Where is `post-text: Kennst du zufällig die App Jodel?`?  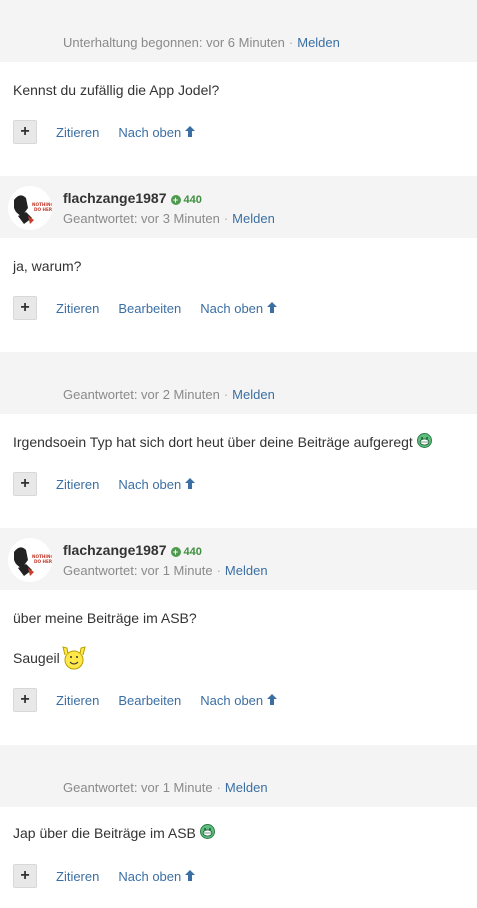
post-text: Kennst du zufällig die App Jodel? is located at coordinates (116, 90).